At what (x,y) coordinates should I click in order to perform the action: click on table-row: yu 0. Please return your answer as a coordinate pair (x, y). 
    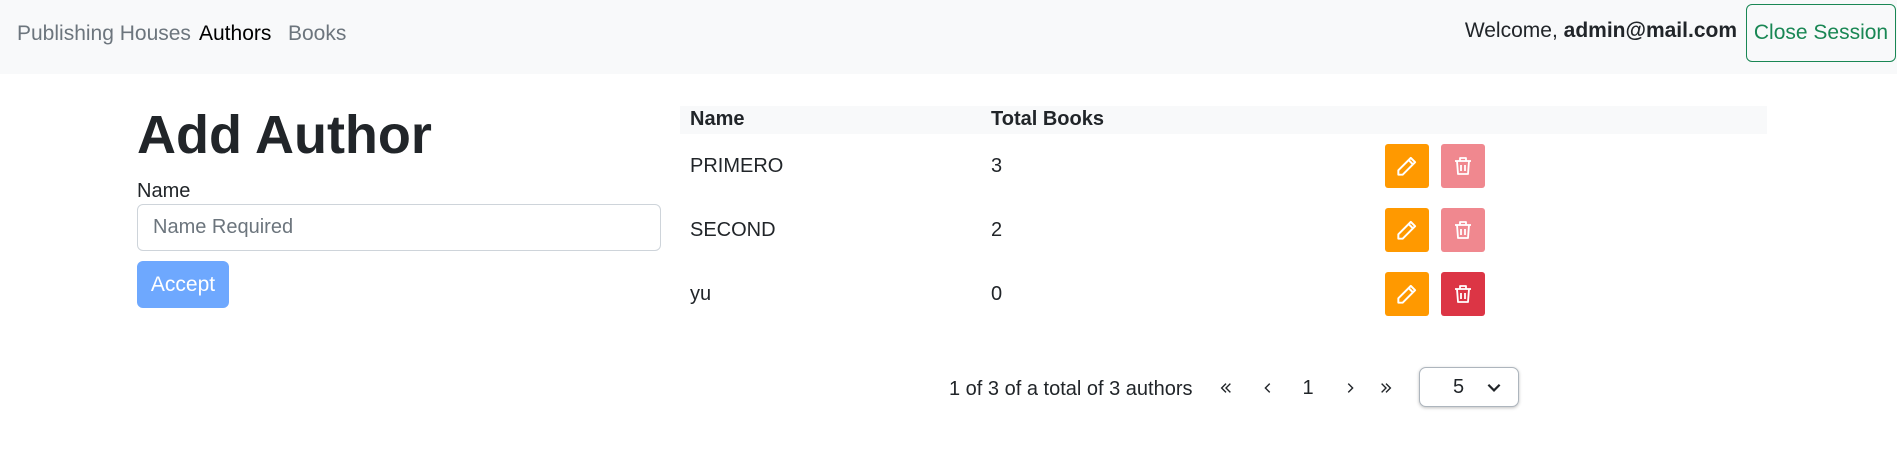
    Looking at the image, I should click on (1223, 295).